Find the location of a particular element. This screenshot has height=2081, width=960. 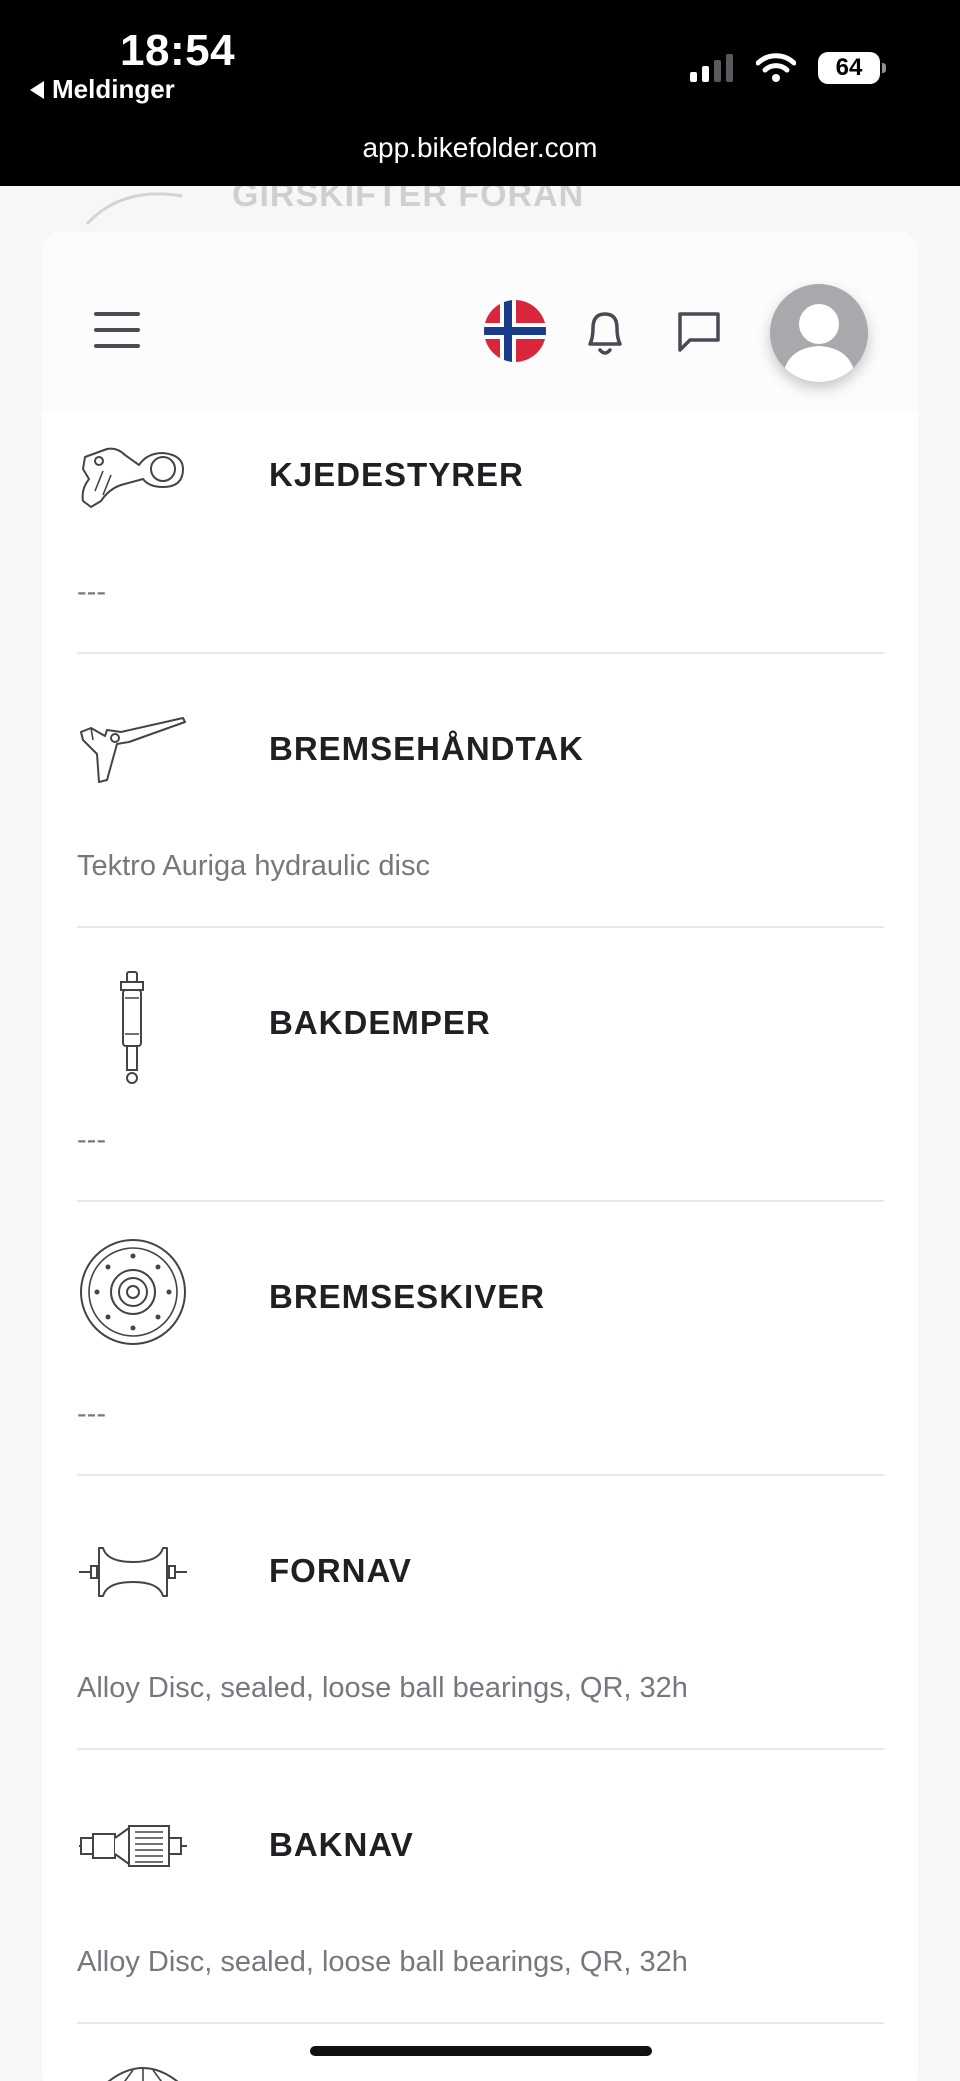

ghost-row: GIRSKIFTER FORAN is located at coordinates (382, 206).